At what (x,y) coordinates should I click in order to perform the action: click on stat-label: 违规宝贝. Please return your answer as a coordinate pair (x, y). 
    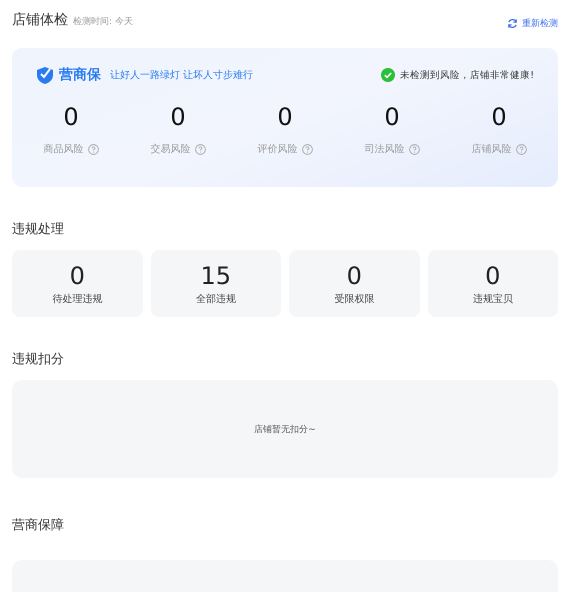
    Looking at the image, I should click on (492, 299).